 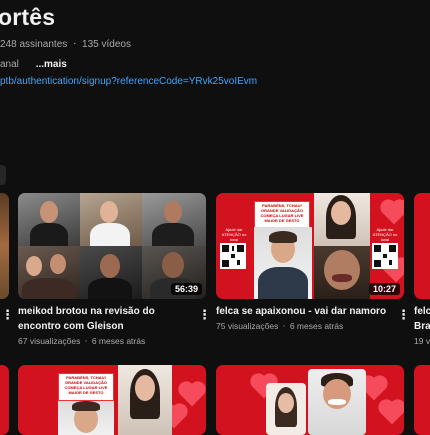 What do you see at coordinates (279, 326) in the screenshot?
I see `video-meta: 75 visualizações ‧ 6 meses atrás` at bounding box center [279, 326].